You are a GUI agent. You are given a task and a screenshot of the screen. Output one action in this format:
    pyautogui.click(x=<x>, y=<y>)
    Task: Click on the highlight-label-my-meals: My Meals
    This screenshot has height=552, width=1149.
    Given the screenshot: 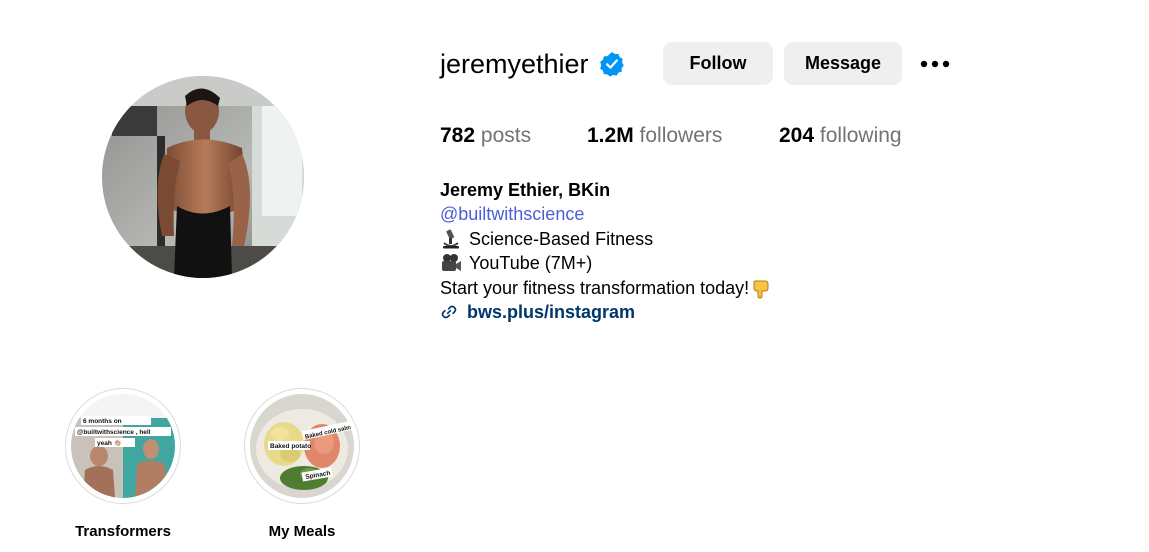 What is the action you would take?
    pyautogui.click(x=302, y=531)
    